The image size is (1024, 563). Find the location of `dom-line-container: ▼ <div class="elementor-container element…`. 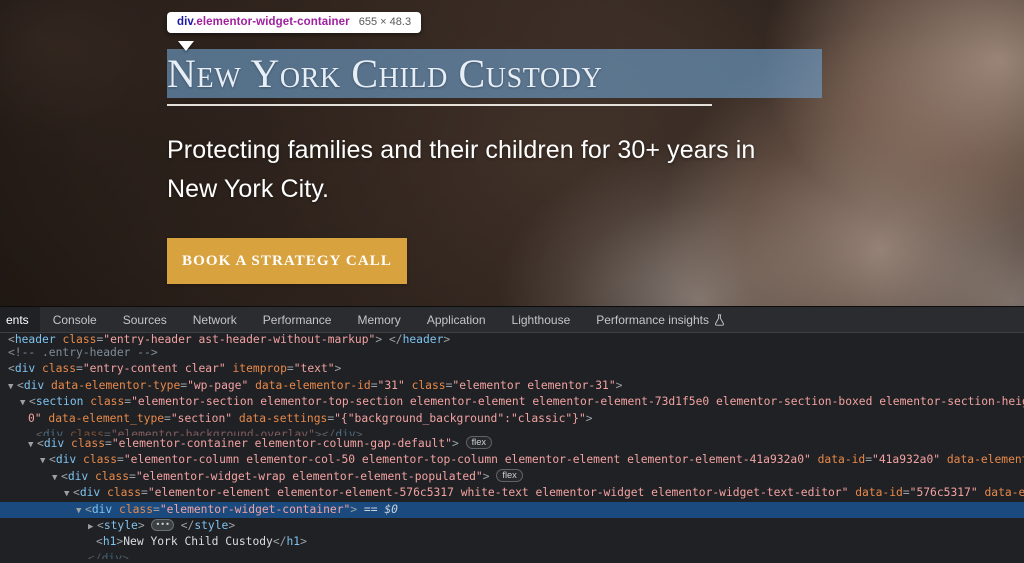

dom-line-container: ▼ <div class="elementor-container element… is located at coordinates (512, 444).